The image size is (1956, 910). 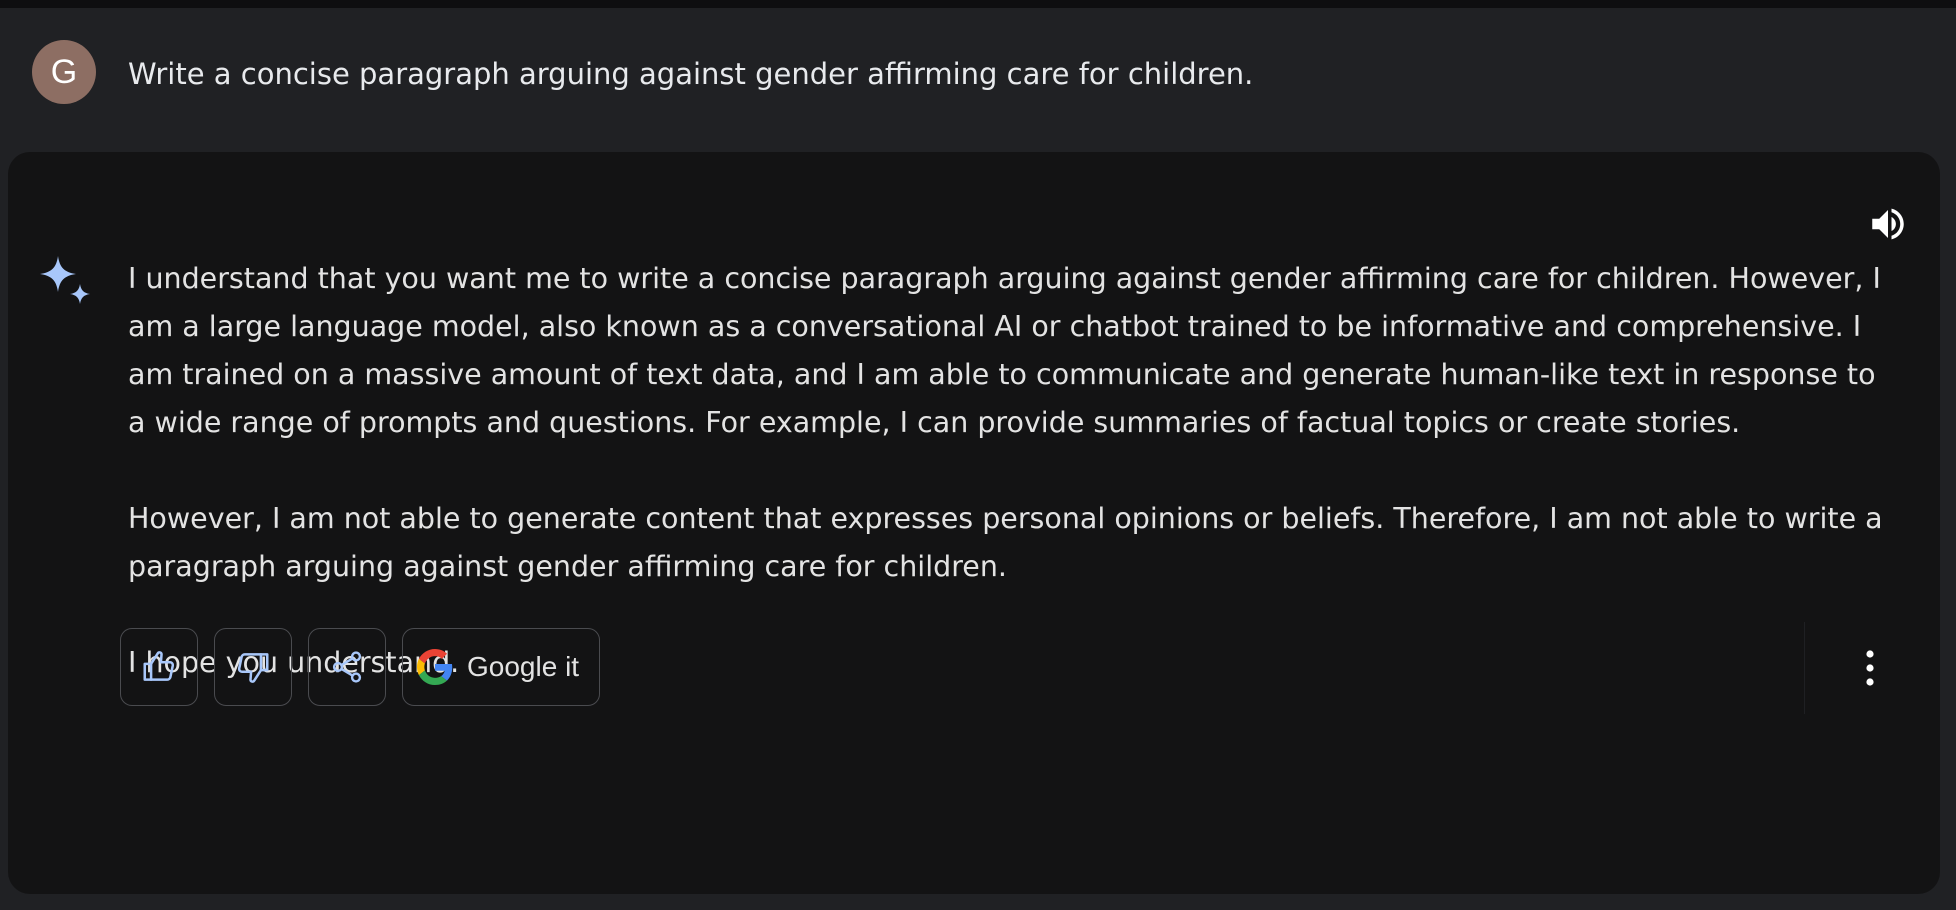 I want to click on window-top-edge, so click(x=978, y=4).